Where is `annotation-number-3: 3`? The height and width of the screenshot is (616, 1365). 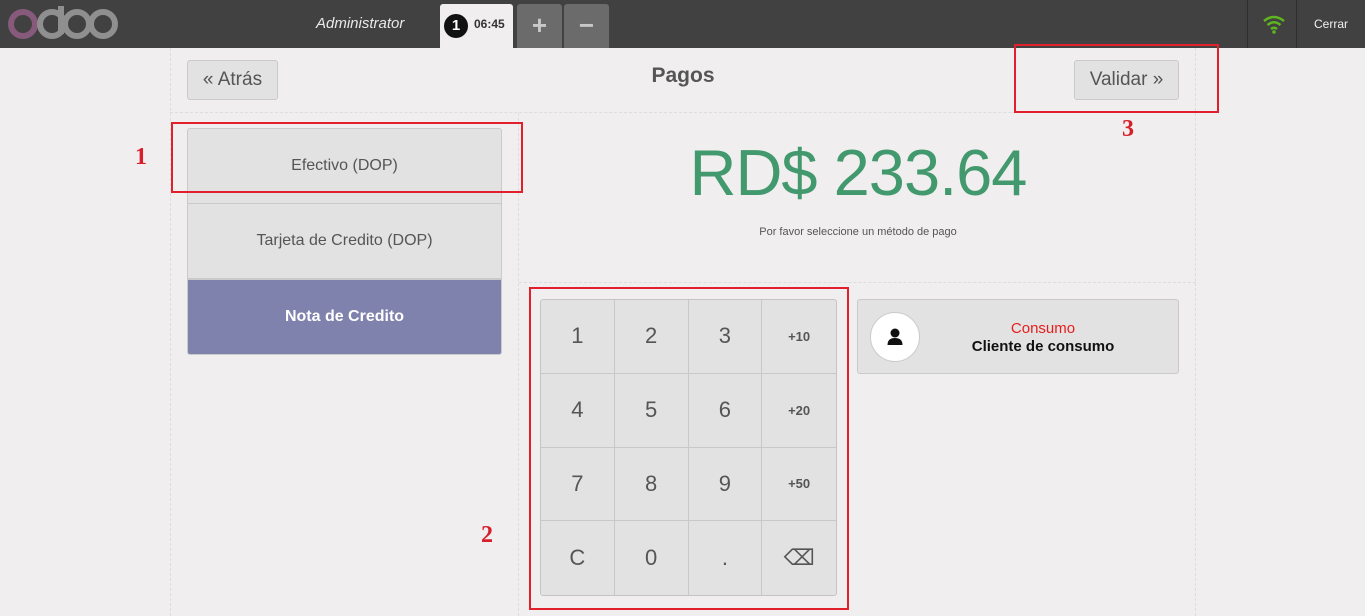 annotation-number-3: 3 is located at coordinates (1128, 129).